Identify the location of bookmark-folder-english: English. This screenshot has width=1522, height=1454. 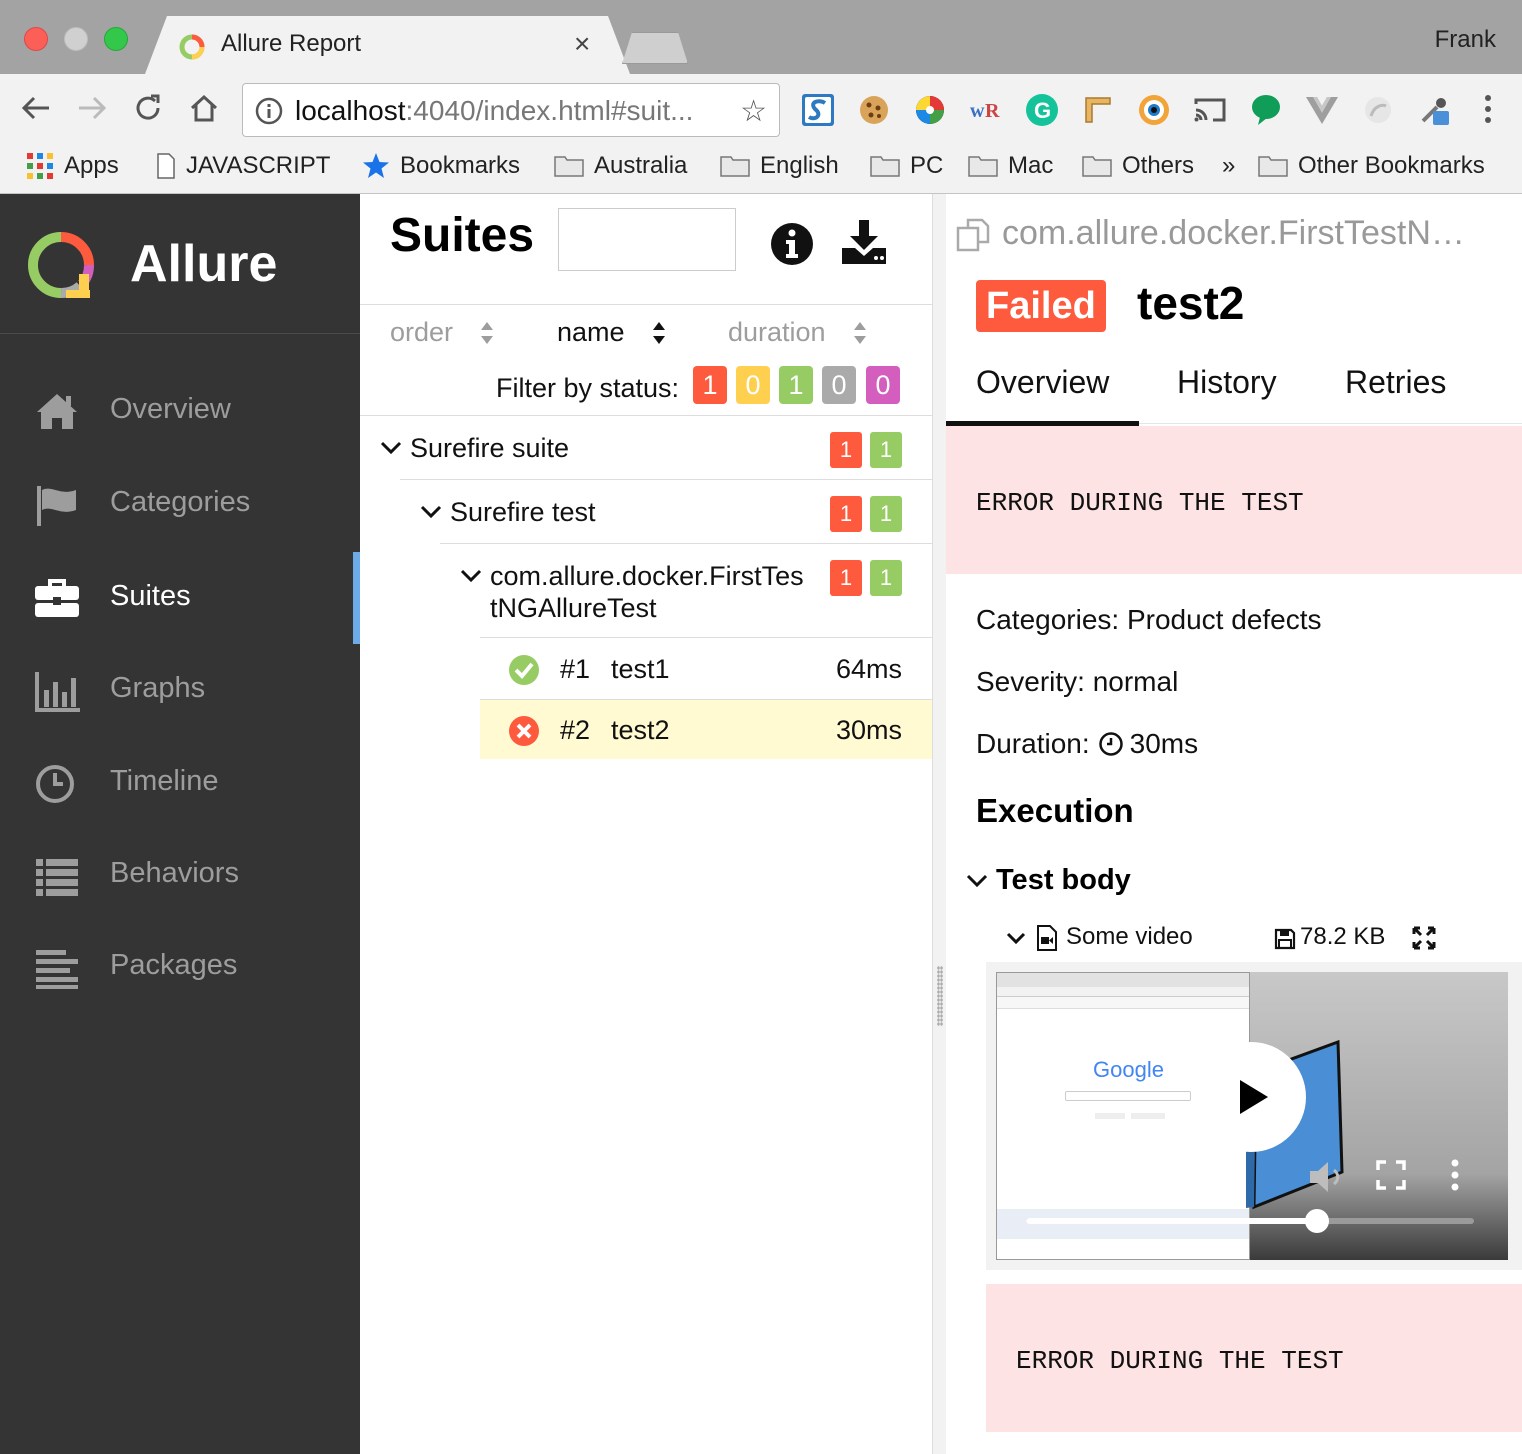
(779, 166).